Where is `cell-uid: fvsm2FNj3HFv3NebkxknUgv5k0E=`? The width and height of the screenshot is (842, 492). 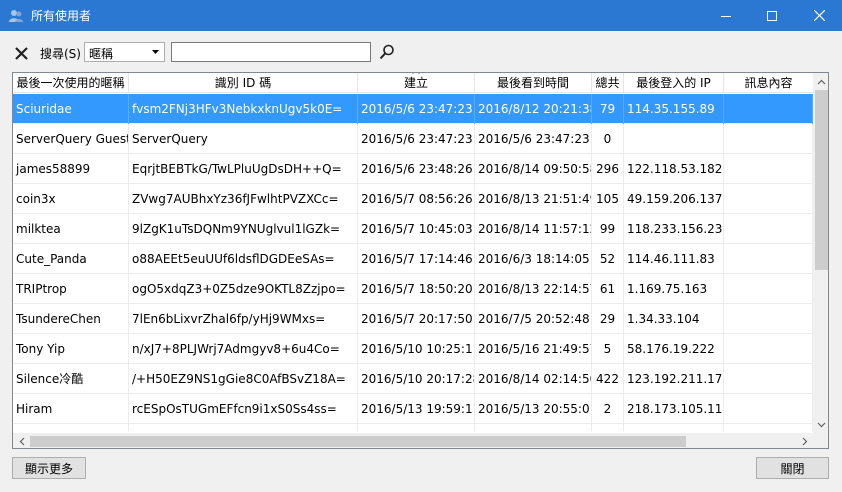
cell-uid: fvsm2FNj3HFv3NebkxknUgv5k0E= is located at coordinates (243, 109).